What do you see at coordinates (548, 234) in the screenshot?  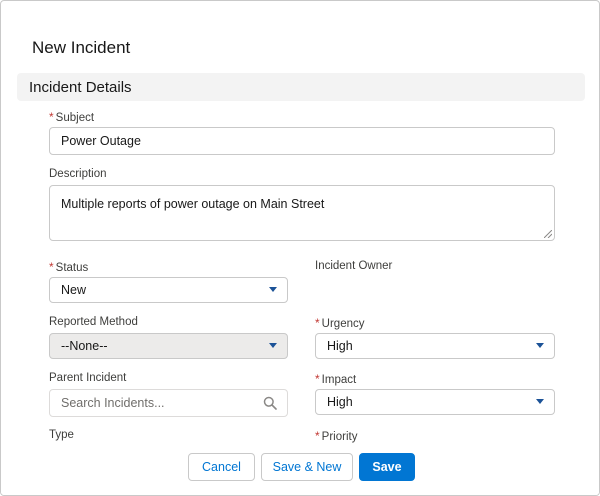 I see `resize-handle-icon` at bounding box center [548, 234].